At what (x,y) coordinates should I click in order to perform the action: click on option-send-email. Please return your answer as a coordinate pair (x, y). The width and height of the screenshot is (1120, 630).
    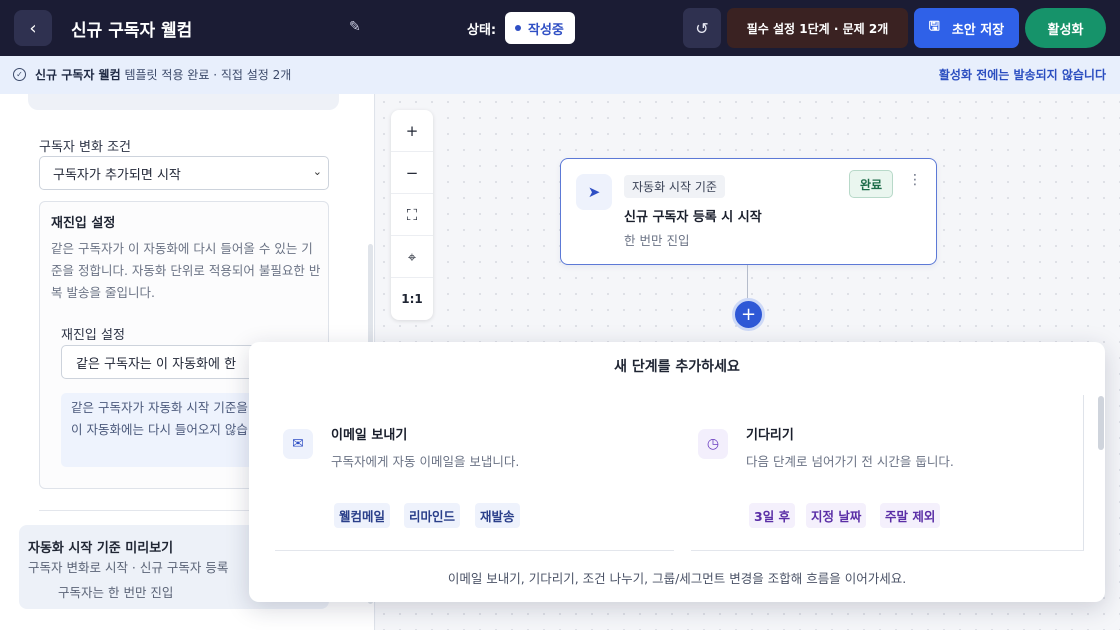
    Looking at the image, I should click on (474, 473).